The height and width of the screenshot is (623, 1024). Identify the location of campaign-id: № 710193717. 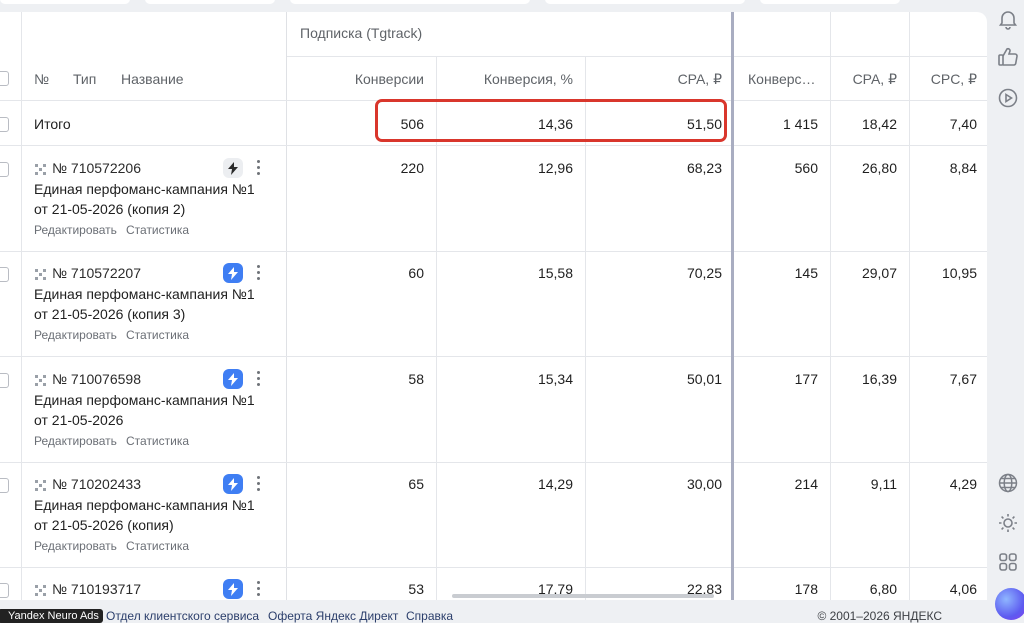
(96, 589).